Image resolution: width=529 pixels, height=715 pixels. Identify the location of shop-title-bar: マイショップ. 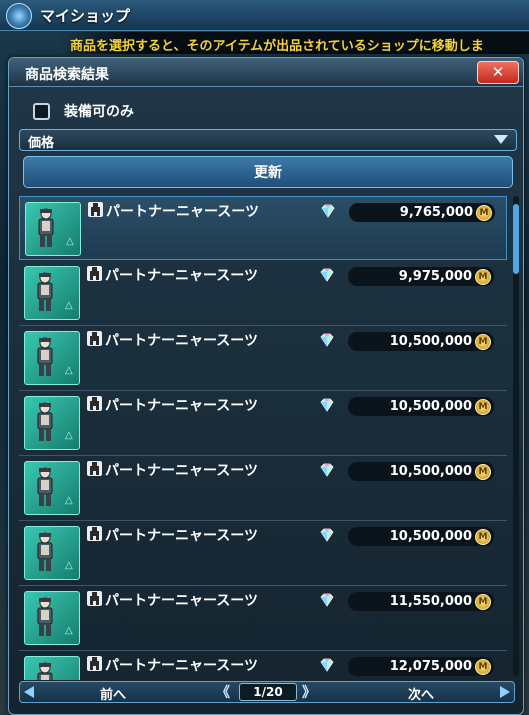
(264, 15).